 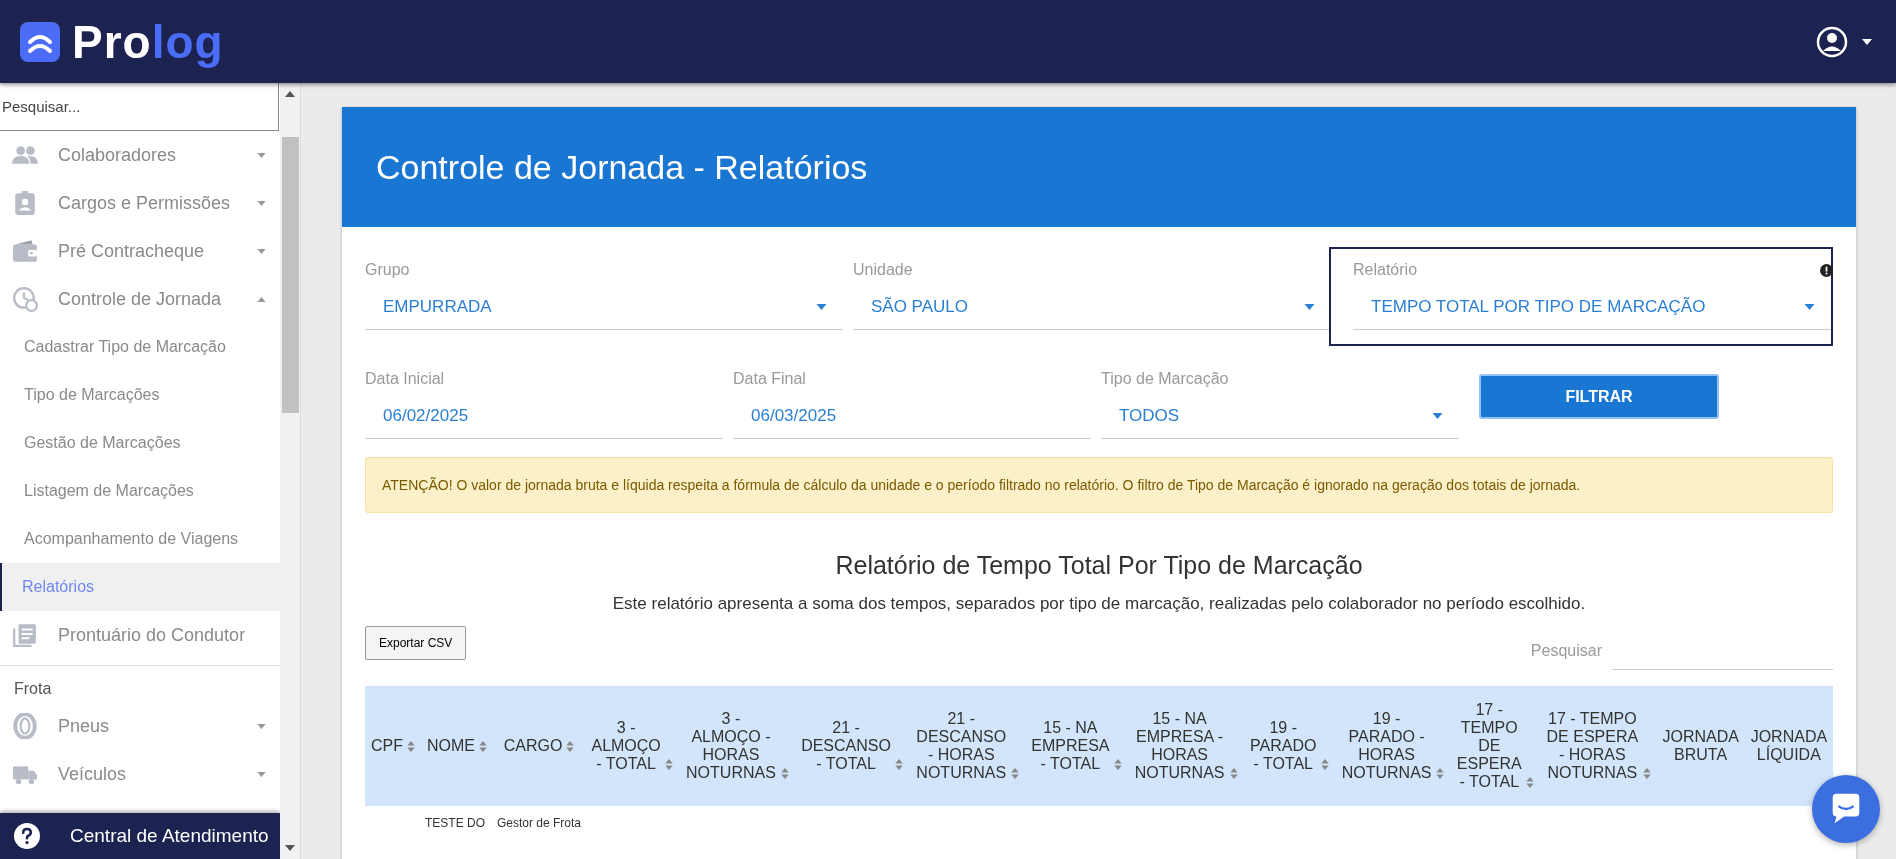 What do you see at coordinates (140, 251) in the screenshot?
I see `sidebar-item: Pré Contracheque` at bounding box center [140, 251].